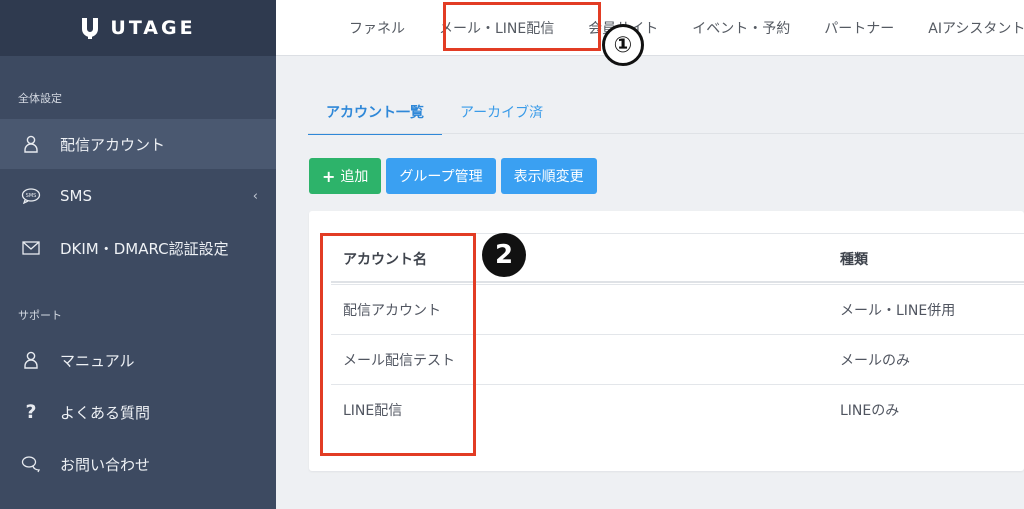 This screenshot has width=1024, height=509. Describe the element at coordinates (875, 361) in the screenshot. I see `account-type-cell: メールのみ` at that location.